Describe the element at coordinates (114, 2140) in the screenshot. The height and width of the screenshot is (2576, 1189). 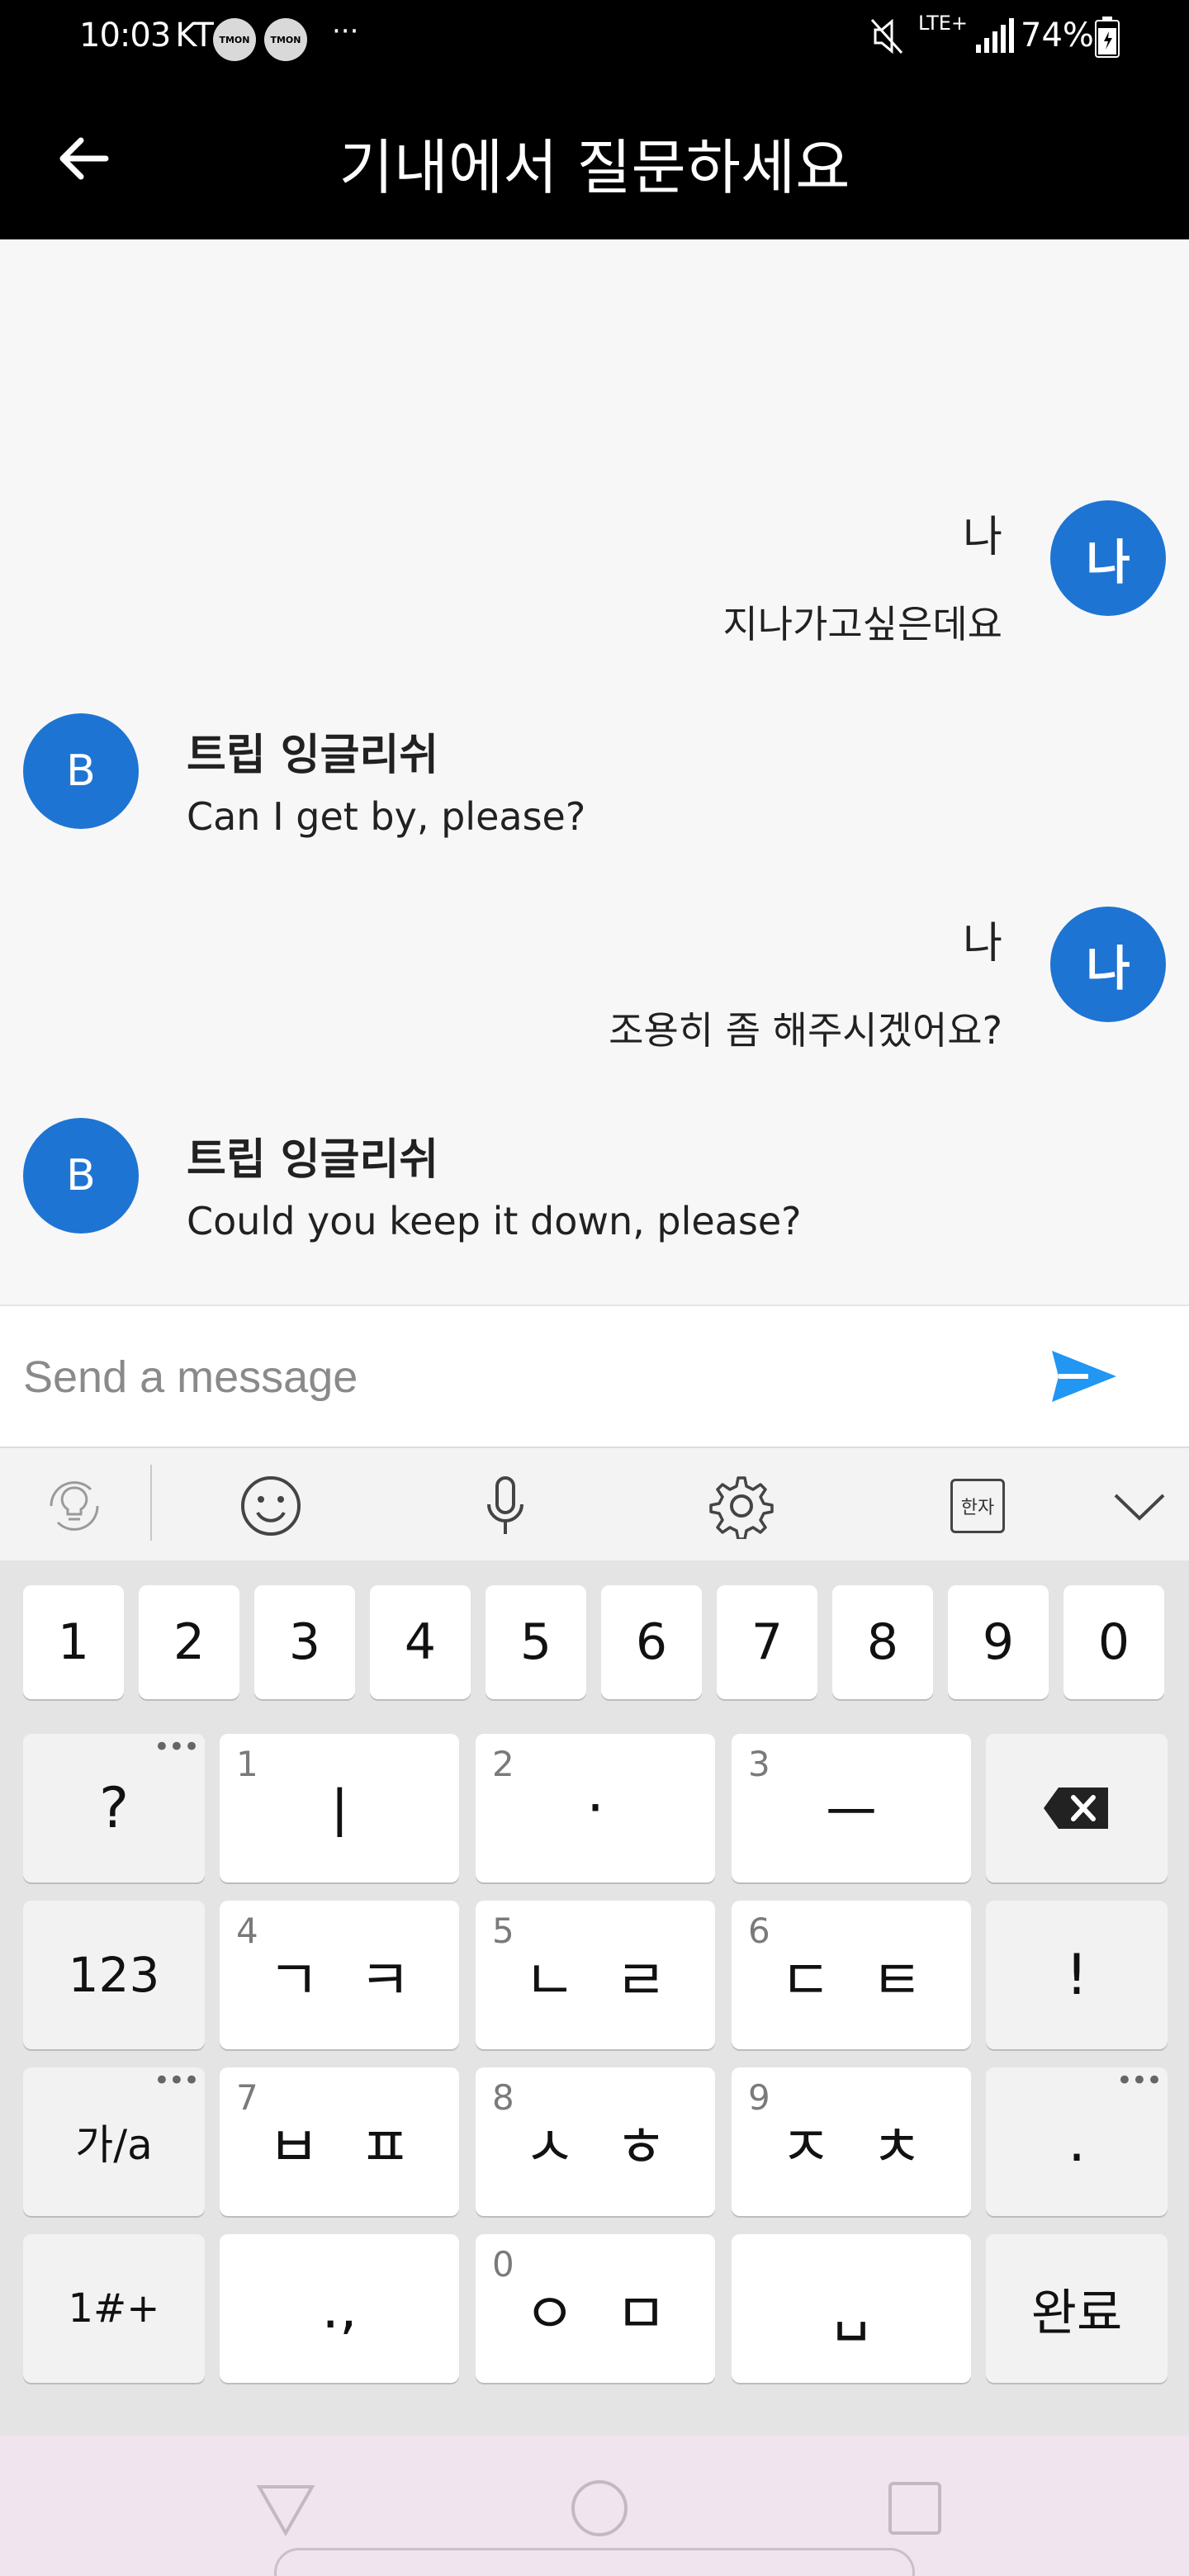
I see `language-switch-button: ••• 가/a` at that location.